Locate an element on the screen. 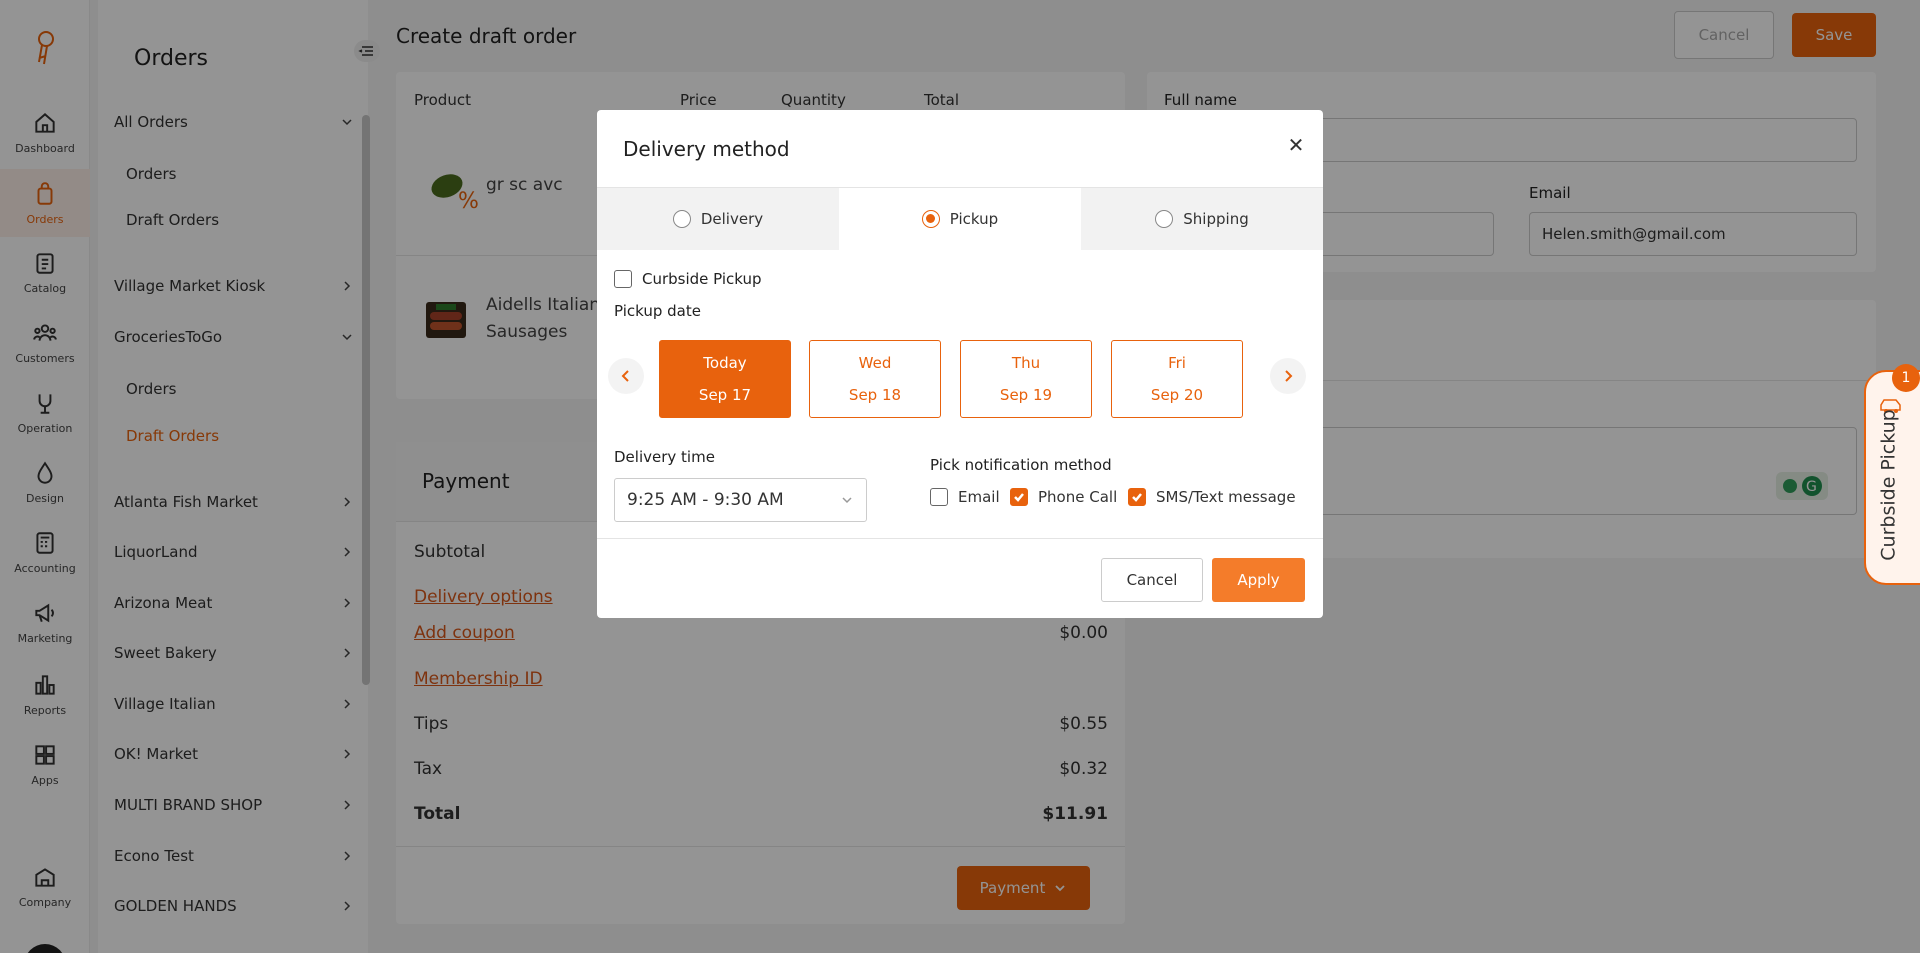 This screenshot has height=953, width=1920. curbside-checkbox is located at coordinates (623, 279).